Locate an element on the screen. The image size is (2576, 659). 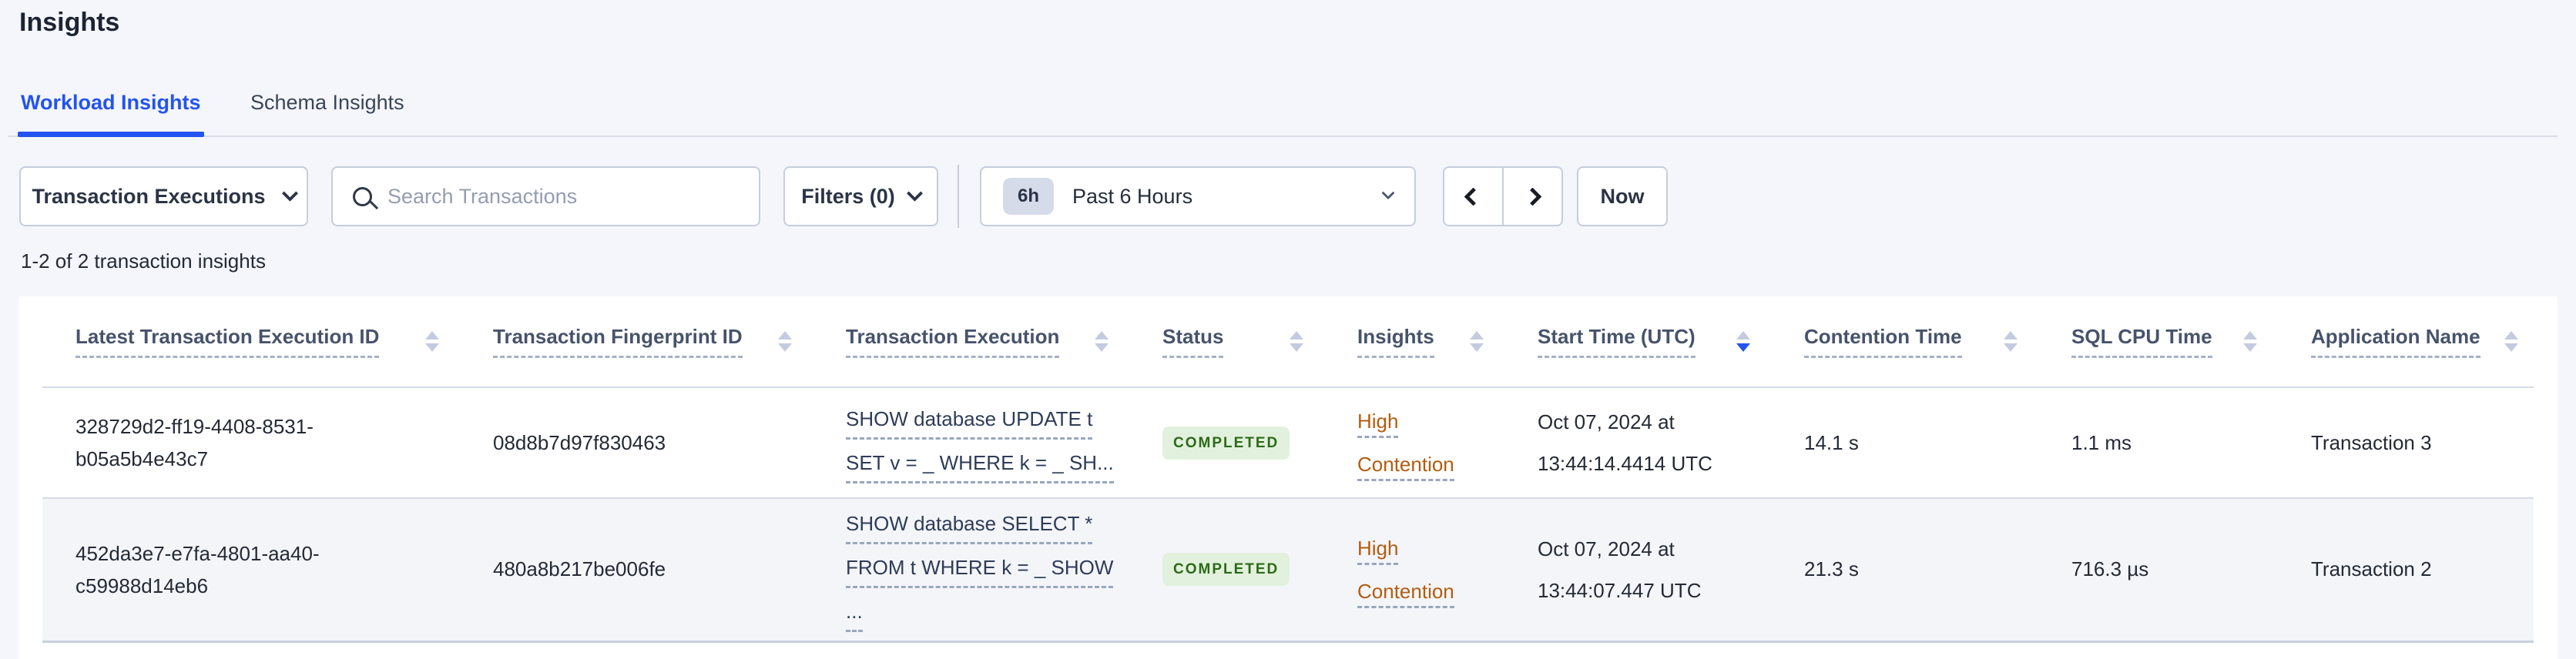
time-interval-nav is located at coordinates (1503, 196).